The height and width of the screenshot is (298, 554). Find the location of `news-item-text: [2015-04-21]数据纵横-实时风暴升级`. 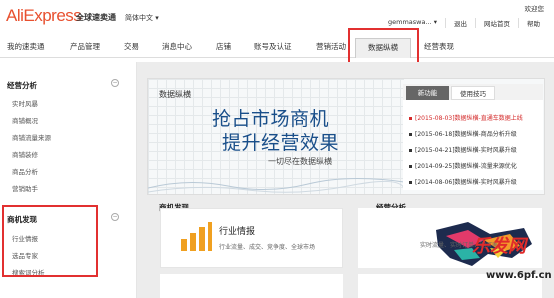

news-item-text: [2015-04-21]数据纵横-实时风暴升级 is located at coordinates (466, 150).